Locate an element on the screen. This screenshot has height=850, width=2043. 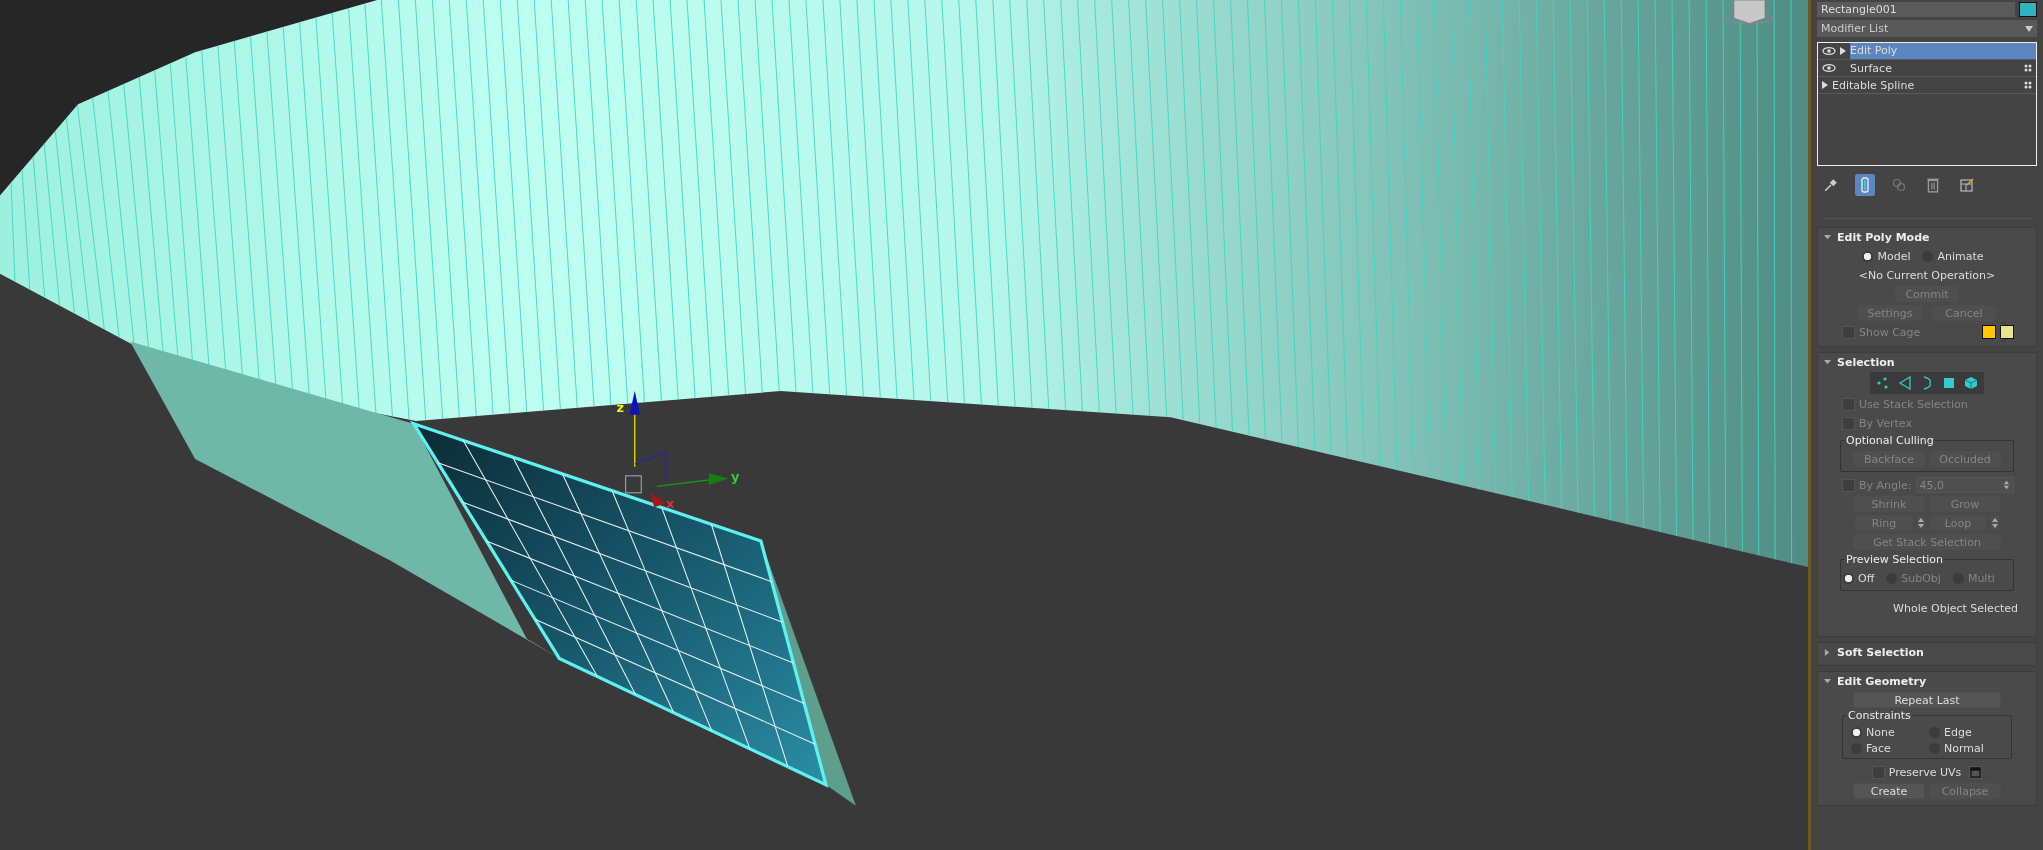
radio-label: Edge is located at coordinates (1958, 732).